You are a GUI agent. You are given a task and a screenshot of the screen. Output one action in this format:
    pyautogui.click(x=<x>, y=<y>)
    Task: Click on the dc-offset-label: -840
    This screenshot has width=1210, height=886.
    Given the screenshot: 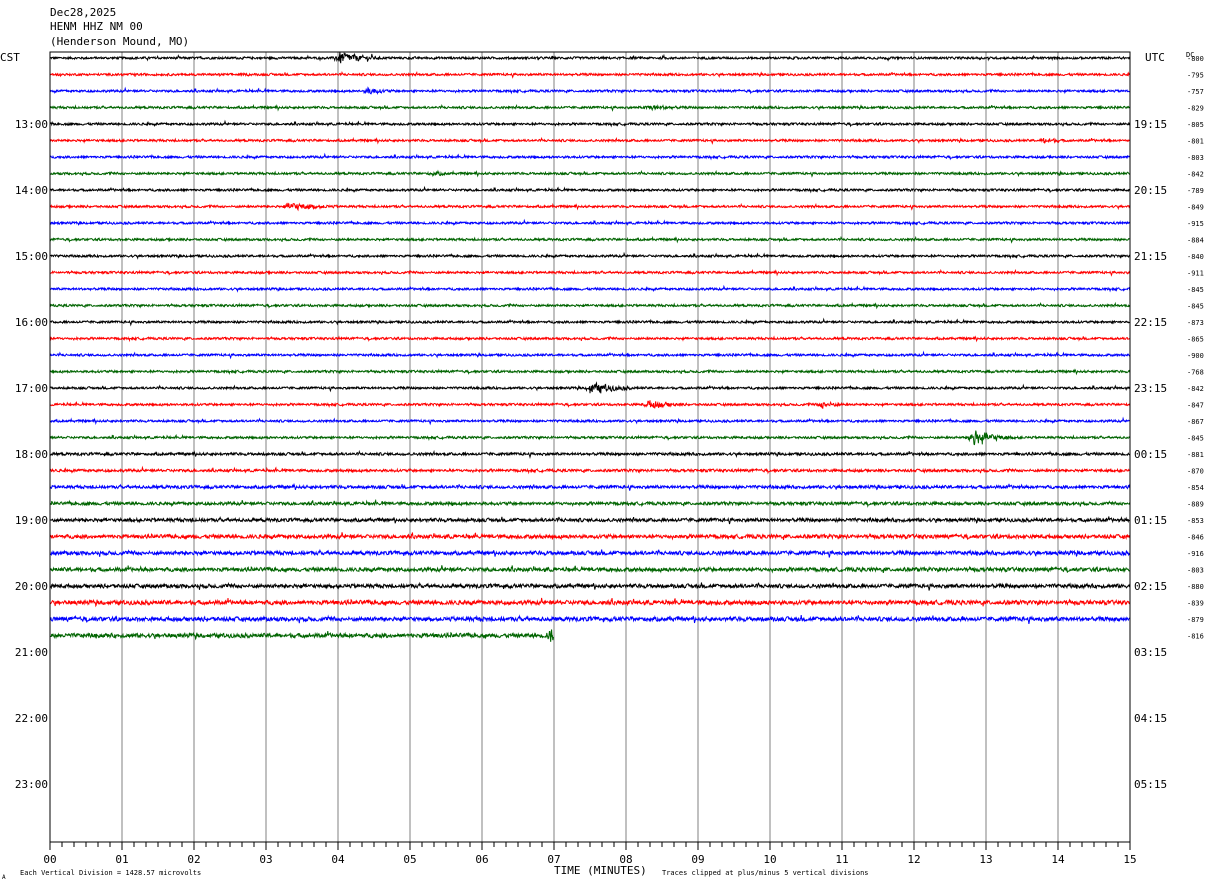 What is the action you would take?
    pyautogui.click(x=1195, y=257)
    